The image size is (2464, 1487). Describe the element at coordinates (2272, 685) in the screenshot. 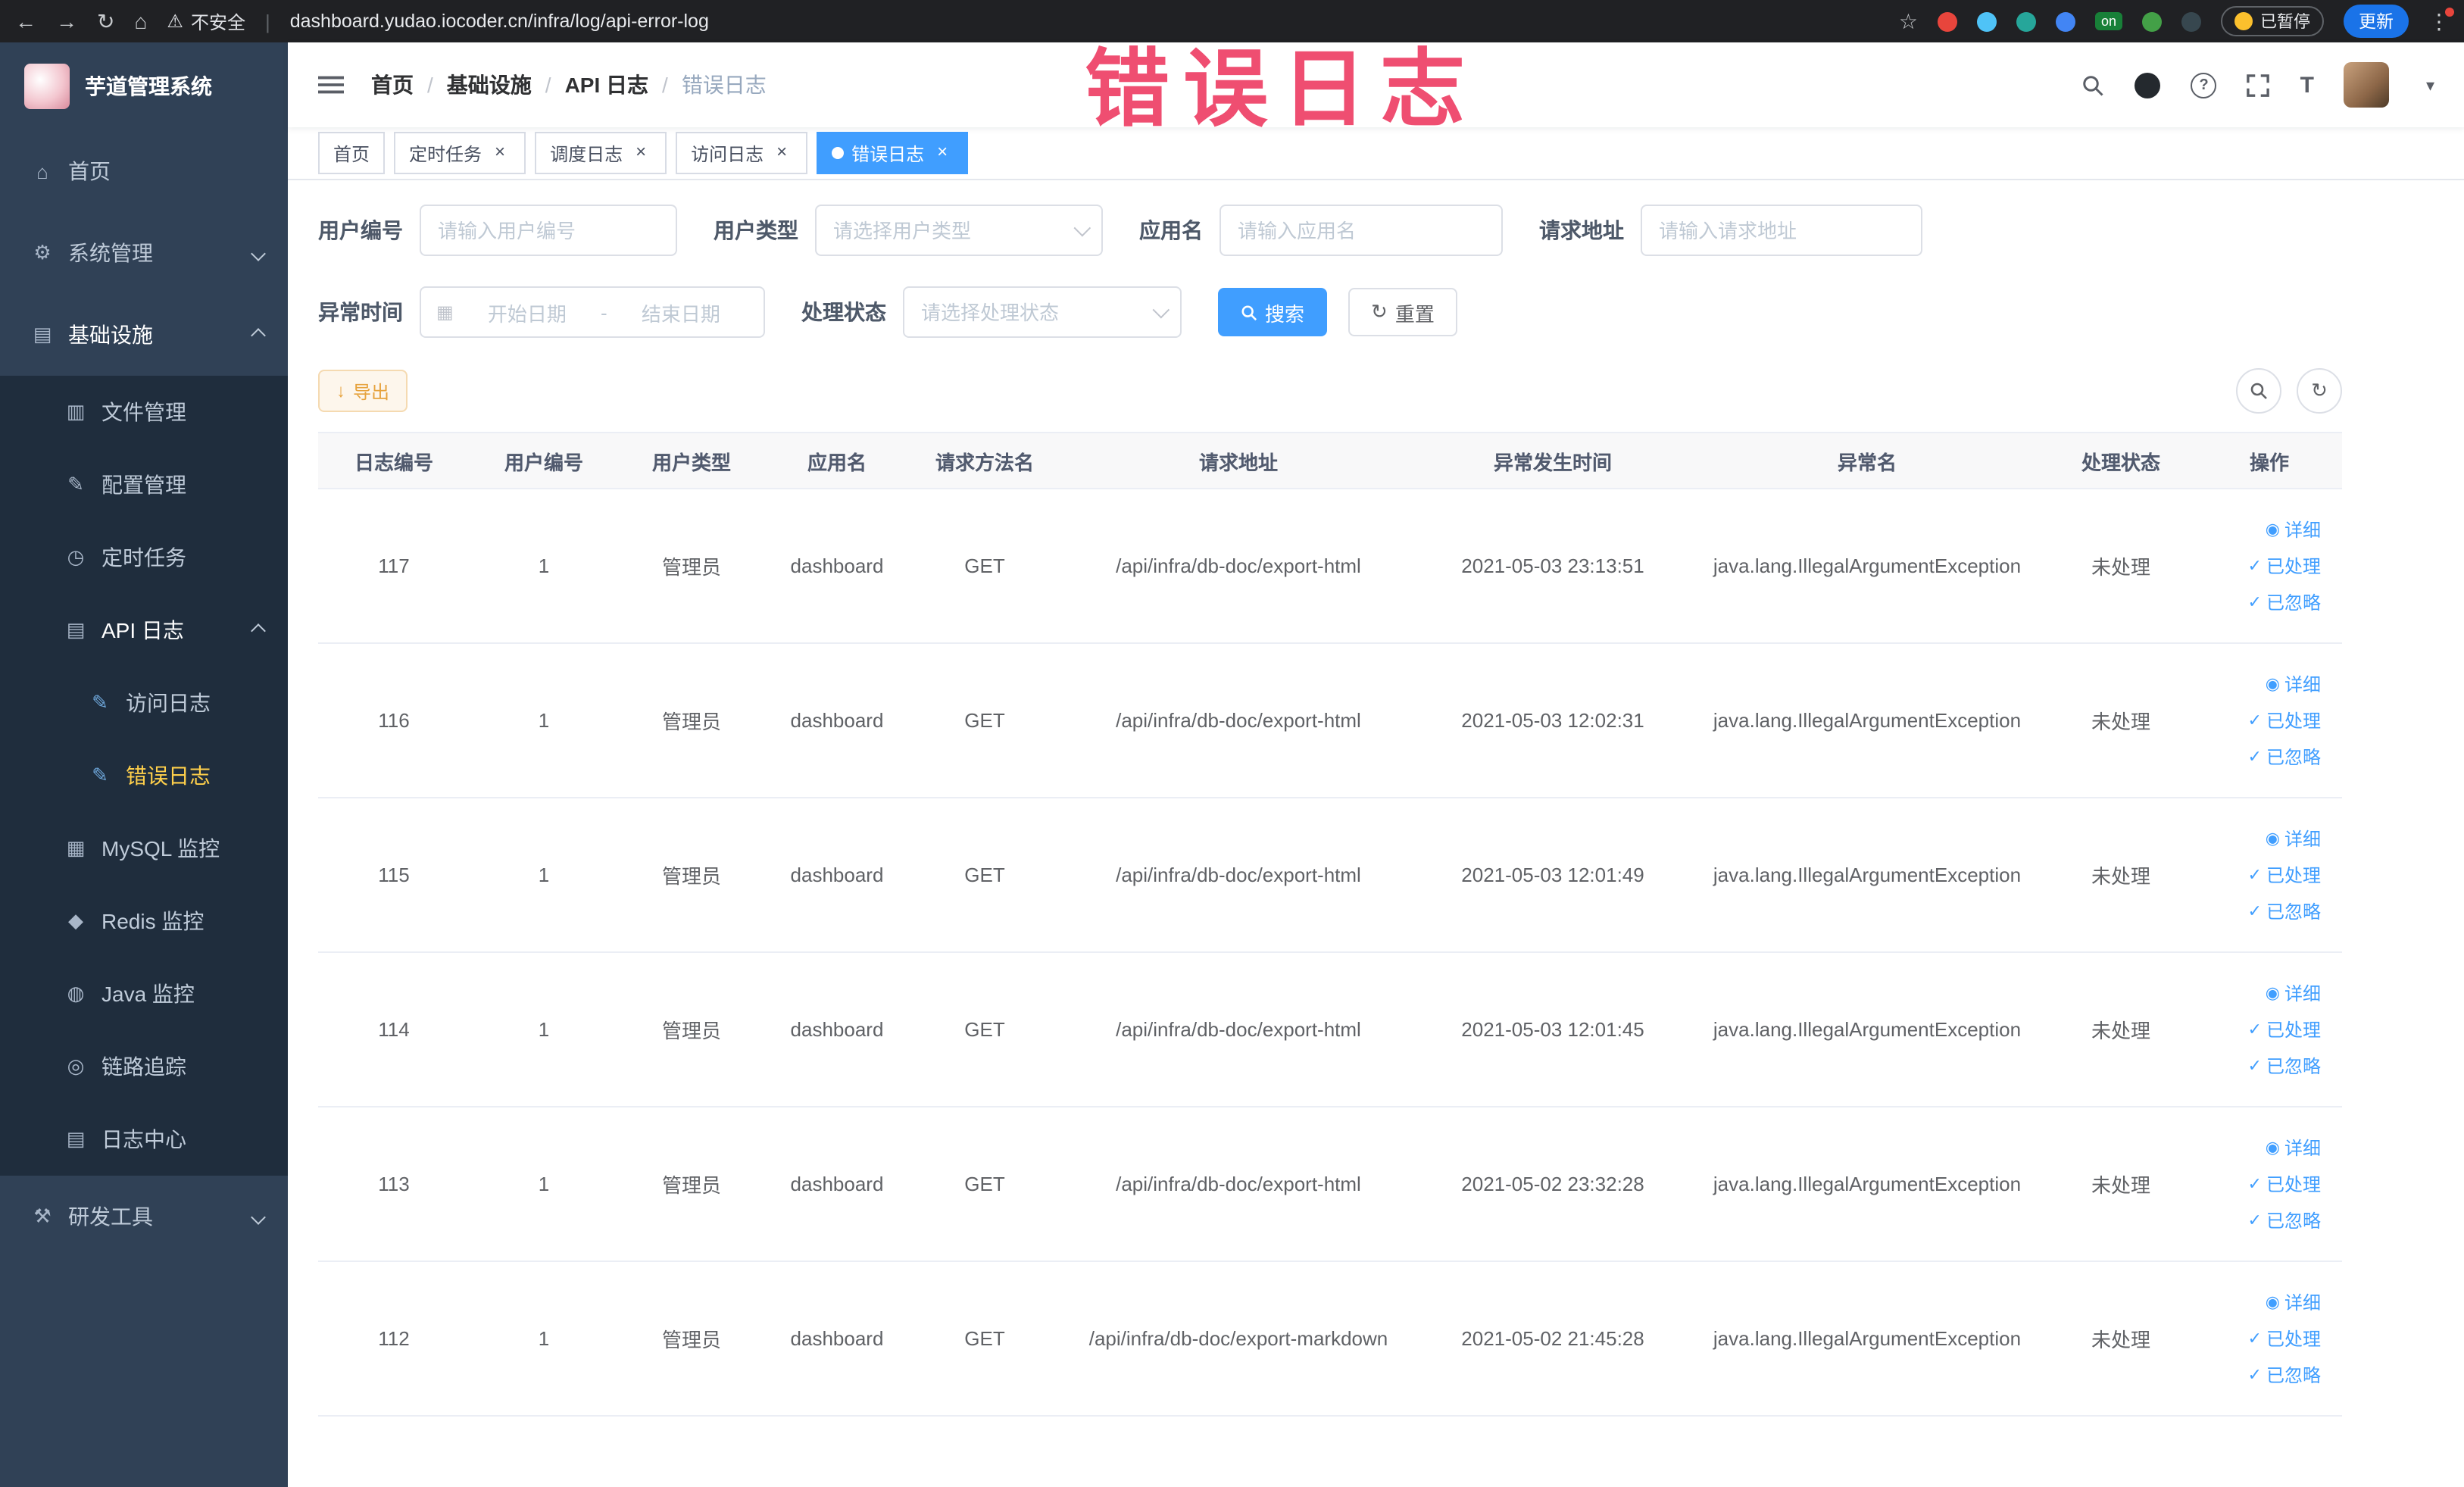

I see `eye-icon: ◉` at that location.